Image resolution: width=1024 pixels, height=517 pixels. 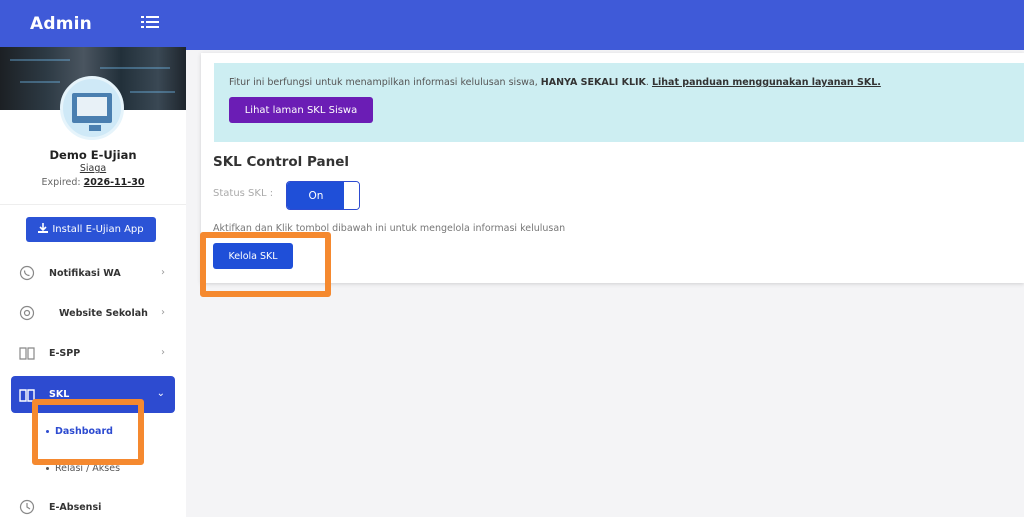 I want to click on guide-link: Lihat panduan menggunakan layanan SKL., so click(x=766, y=82).